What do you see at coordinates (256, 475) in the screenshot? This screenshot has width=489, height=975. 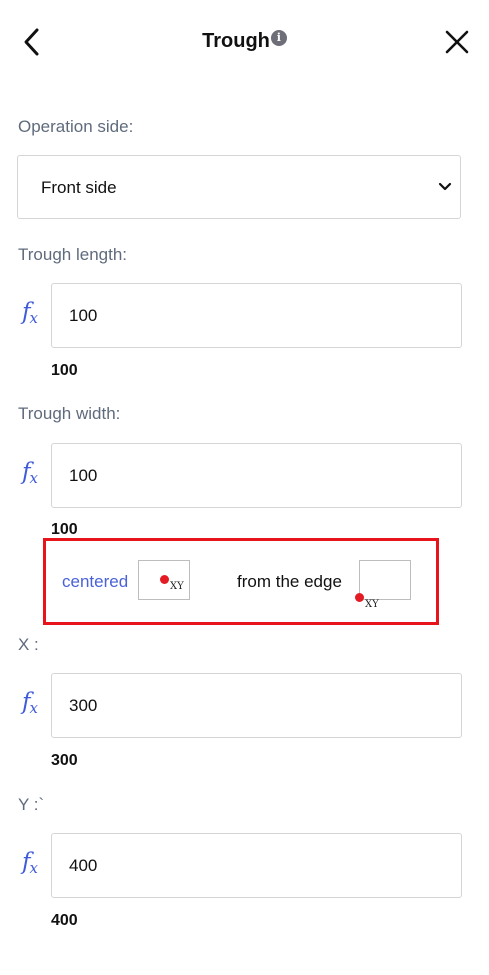 I see `trough-width-input: 100` at bounding box center [256, 475].